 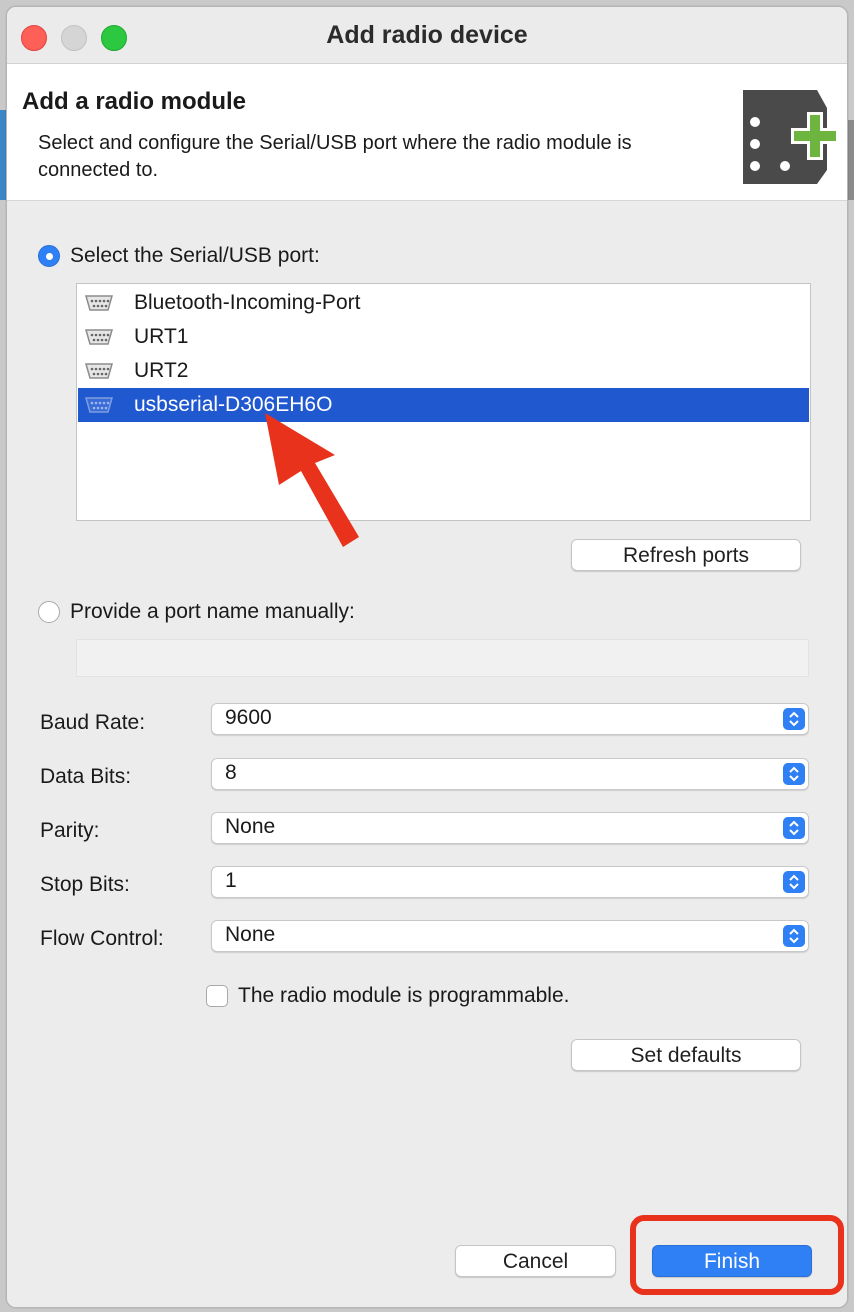 What do you see at coordinates (443, 371) in the screenshot?
I see `list-item: URT2` at bounding box center [443, 371].